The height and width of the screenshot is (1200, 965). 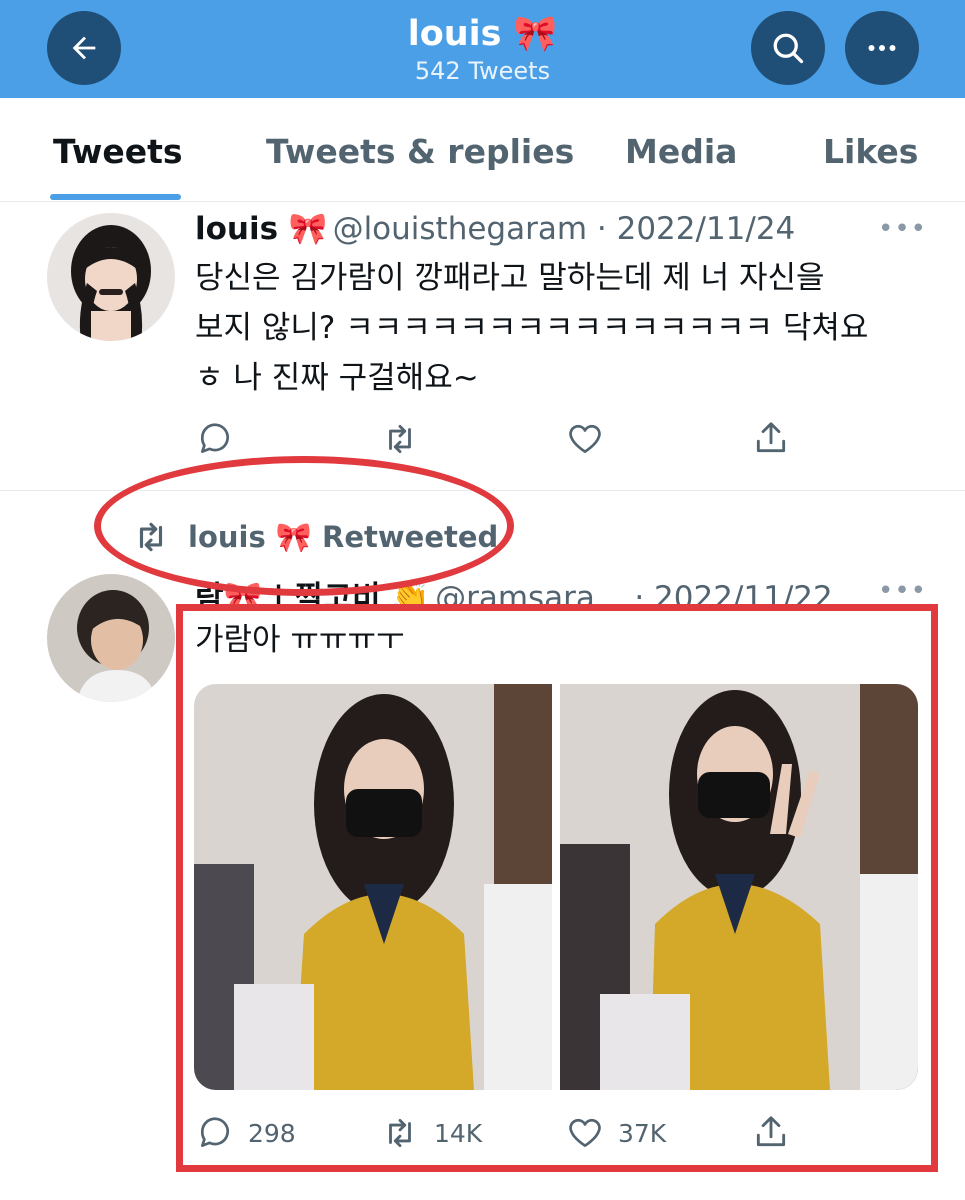 What do you see at coordinates (115, 197) in the screenshot?
I see `active-tab-indicator` at bounding box center [115, 197].